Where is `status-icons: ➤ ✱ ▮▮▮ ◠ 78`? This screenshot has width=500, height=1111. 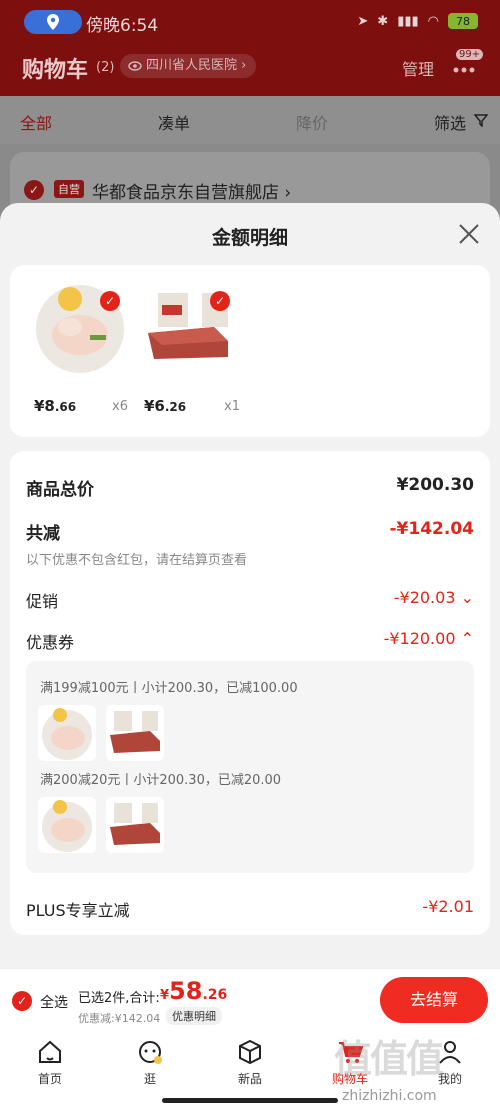
status-icons: ➤ ✱ ▮▮▮ ◠ 78 is located at coordinates (417, 21).